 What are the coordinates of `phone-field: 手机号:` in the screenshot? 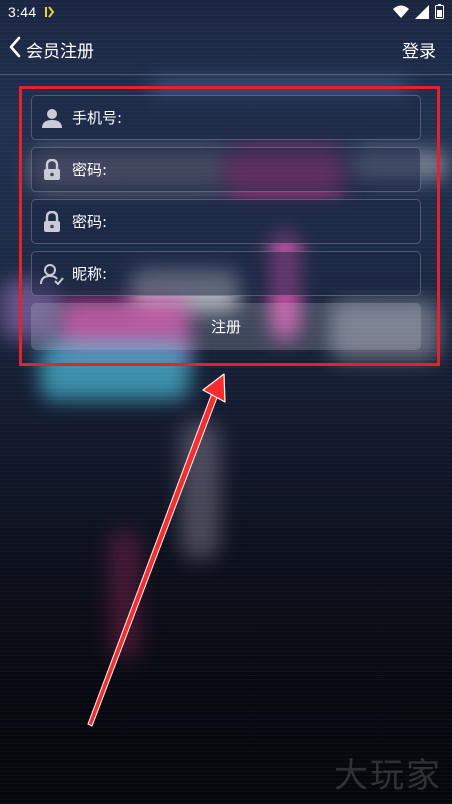 It's located at (226, 117).